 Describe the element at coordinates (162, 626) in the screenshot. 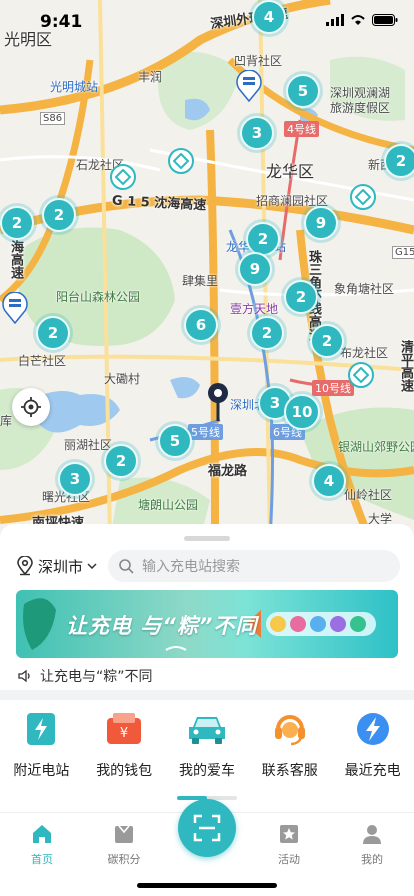

I see `banner-title: 让充电 与“粽”不同` at that location.